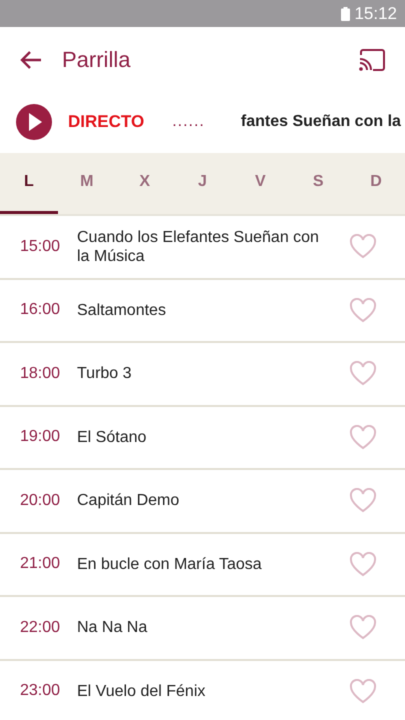  Describe the element at coordinates (41, 437) in the screenshot. I see `program-time: 19:00` at that location.